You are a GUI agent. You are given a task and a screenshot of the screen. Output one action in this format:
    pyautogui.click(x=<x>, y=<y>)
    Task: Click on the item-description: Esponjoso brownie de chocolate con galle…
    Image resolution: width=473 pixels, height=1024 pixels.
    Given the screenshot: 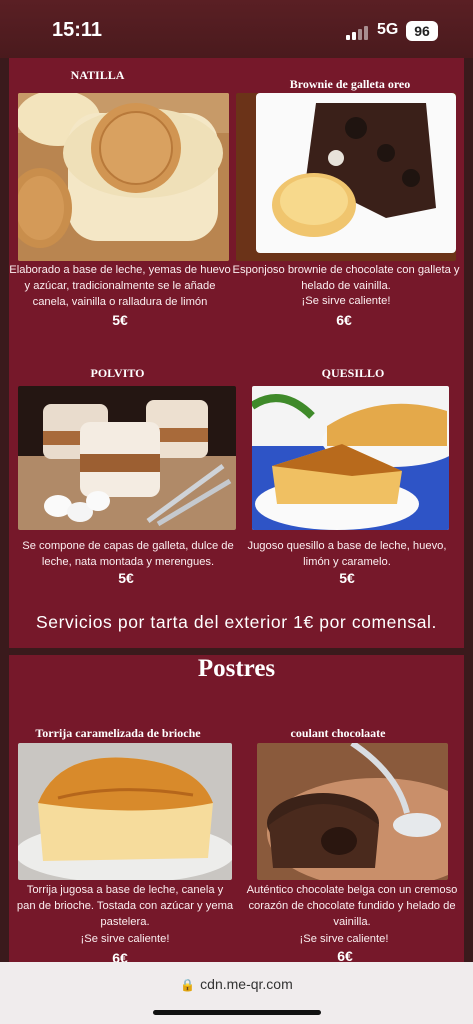 What is the action you would take?
    pyautogui.click(x=346, y=278)
    